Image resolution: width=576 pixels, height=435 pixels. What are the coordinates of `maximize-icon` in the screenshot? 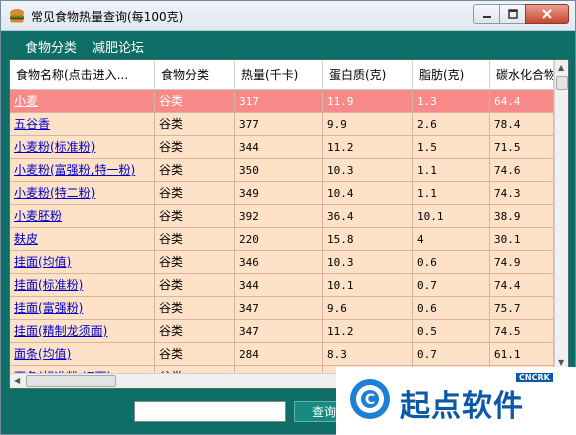 It's located at (512, 14).